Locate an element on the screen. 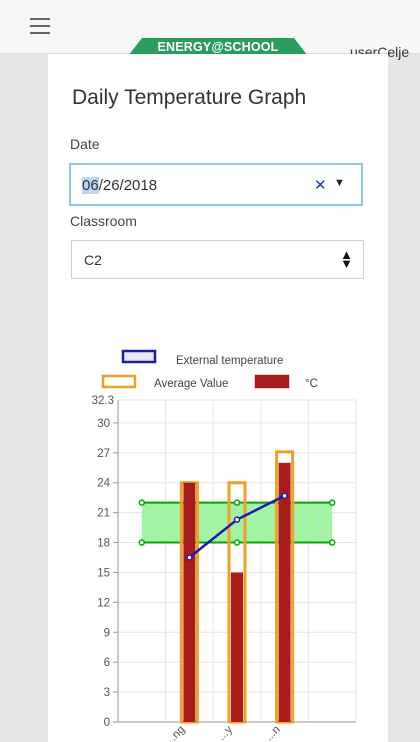  y-axis-max-label: 32.3 is located at coordinates (103, 401).